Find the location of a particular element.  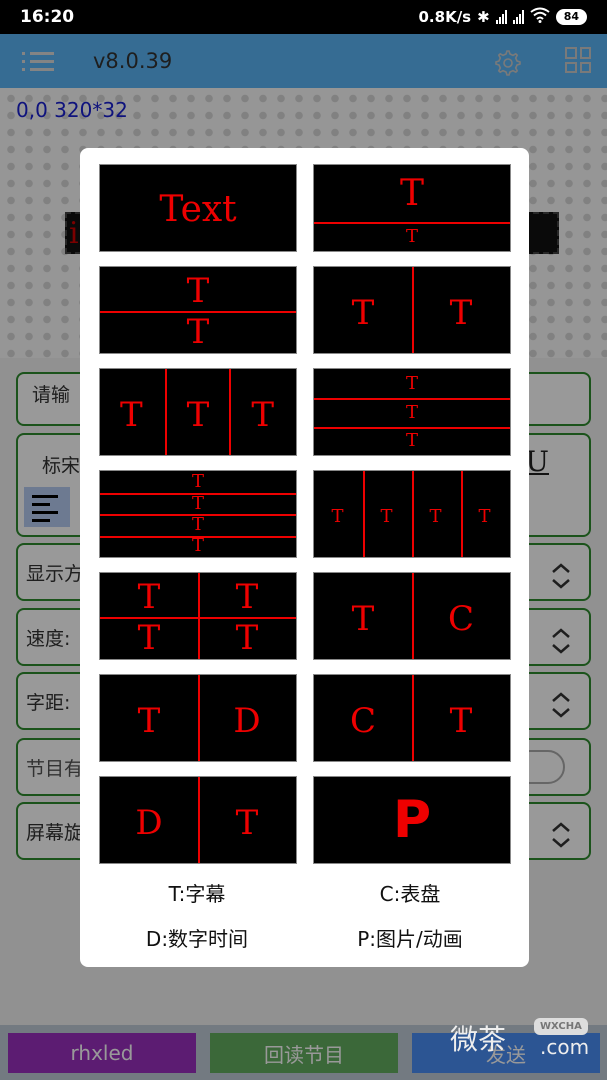

layout-tile-four-columns: TTTT is located at coordinates (412, 514).